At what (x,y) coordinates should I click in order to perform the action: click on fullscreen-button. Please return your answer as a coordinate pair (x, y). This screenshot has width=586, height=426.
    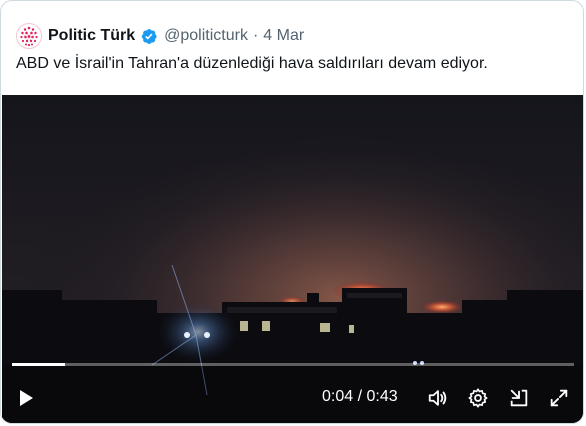
    Looking at the image, I should click on (559, 398).